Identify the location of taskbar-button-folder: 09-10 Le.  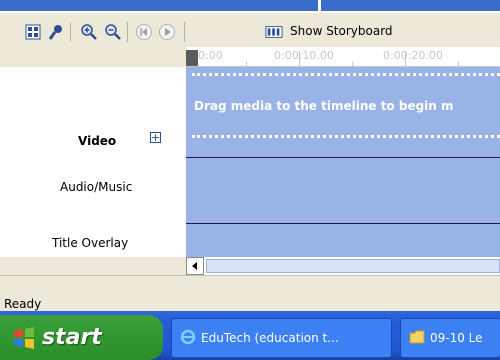
(450, 338).